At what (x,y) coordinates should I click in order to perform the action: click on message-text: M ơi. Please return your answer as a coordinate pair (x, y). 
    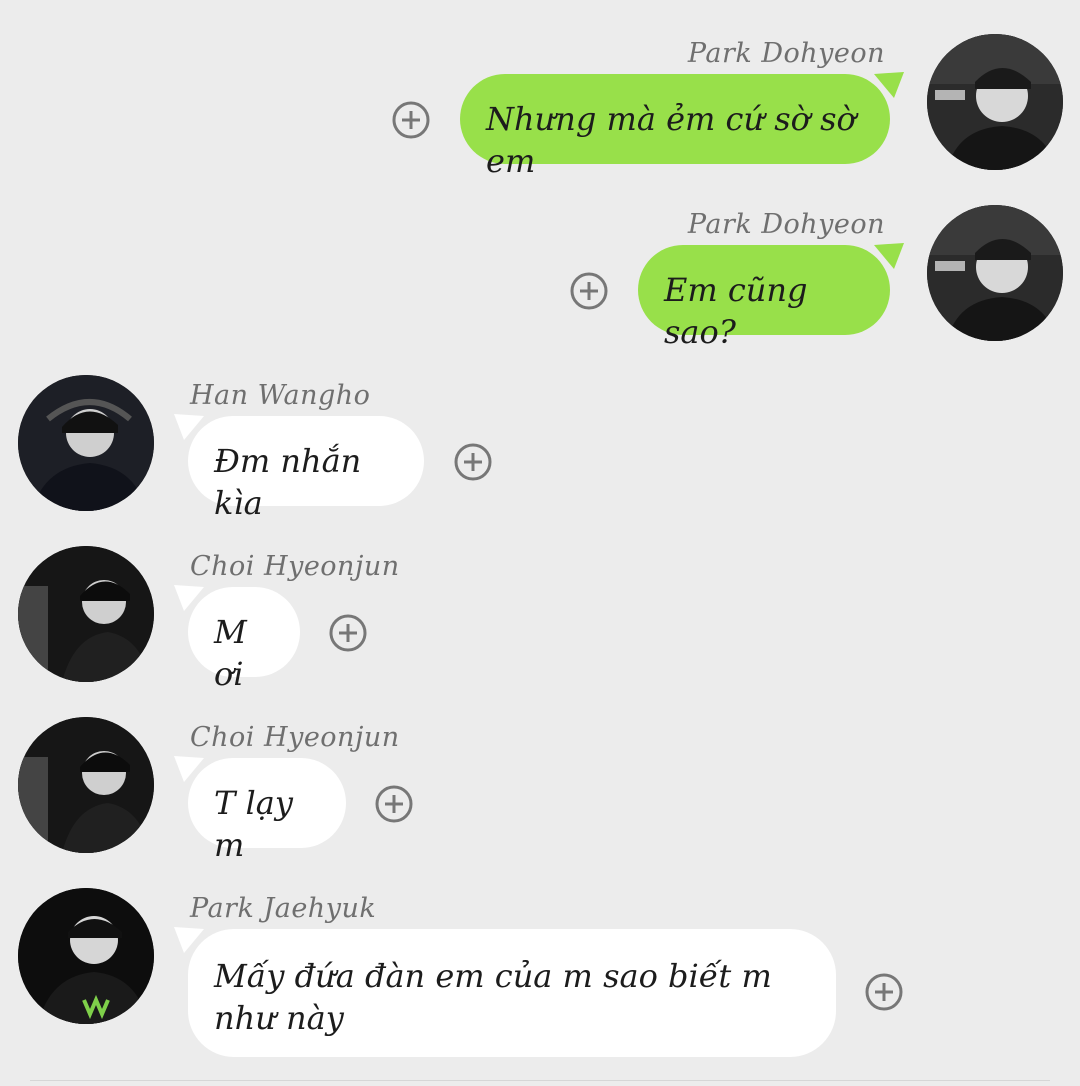
    Looking at the image, I should click on (230, 653).